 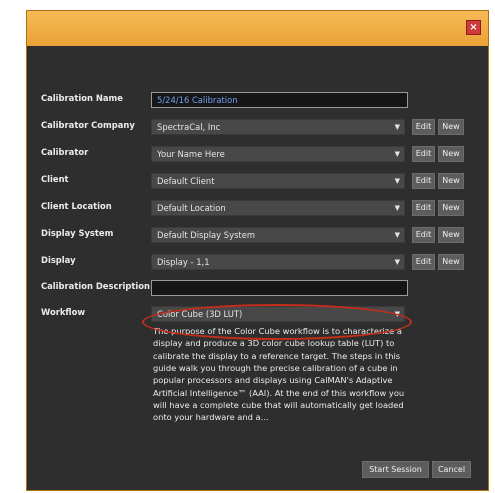 What do you see at coordinates (473, 27) in the screenshot?
I see `close-icon: ×` at bounding box center [473, 27].